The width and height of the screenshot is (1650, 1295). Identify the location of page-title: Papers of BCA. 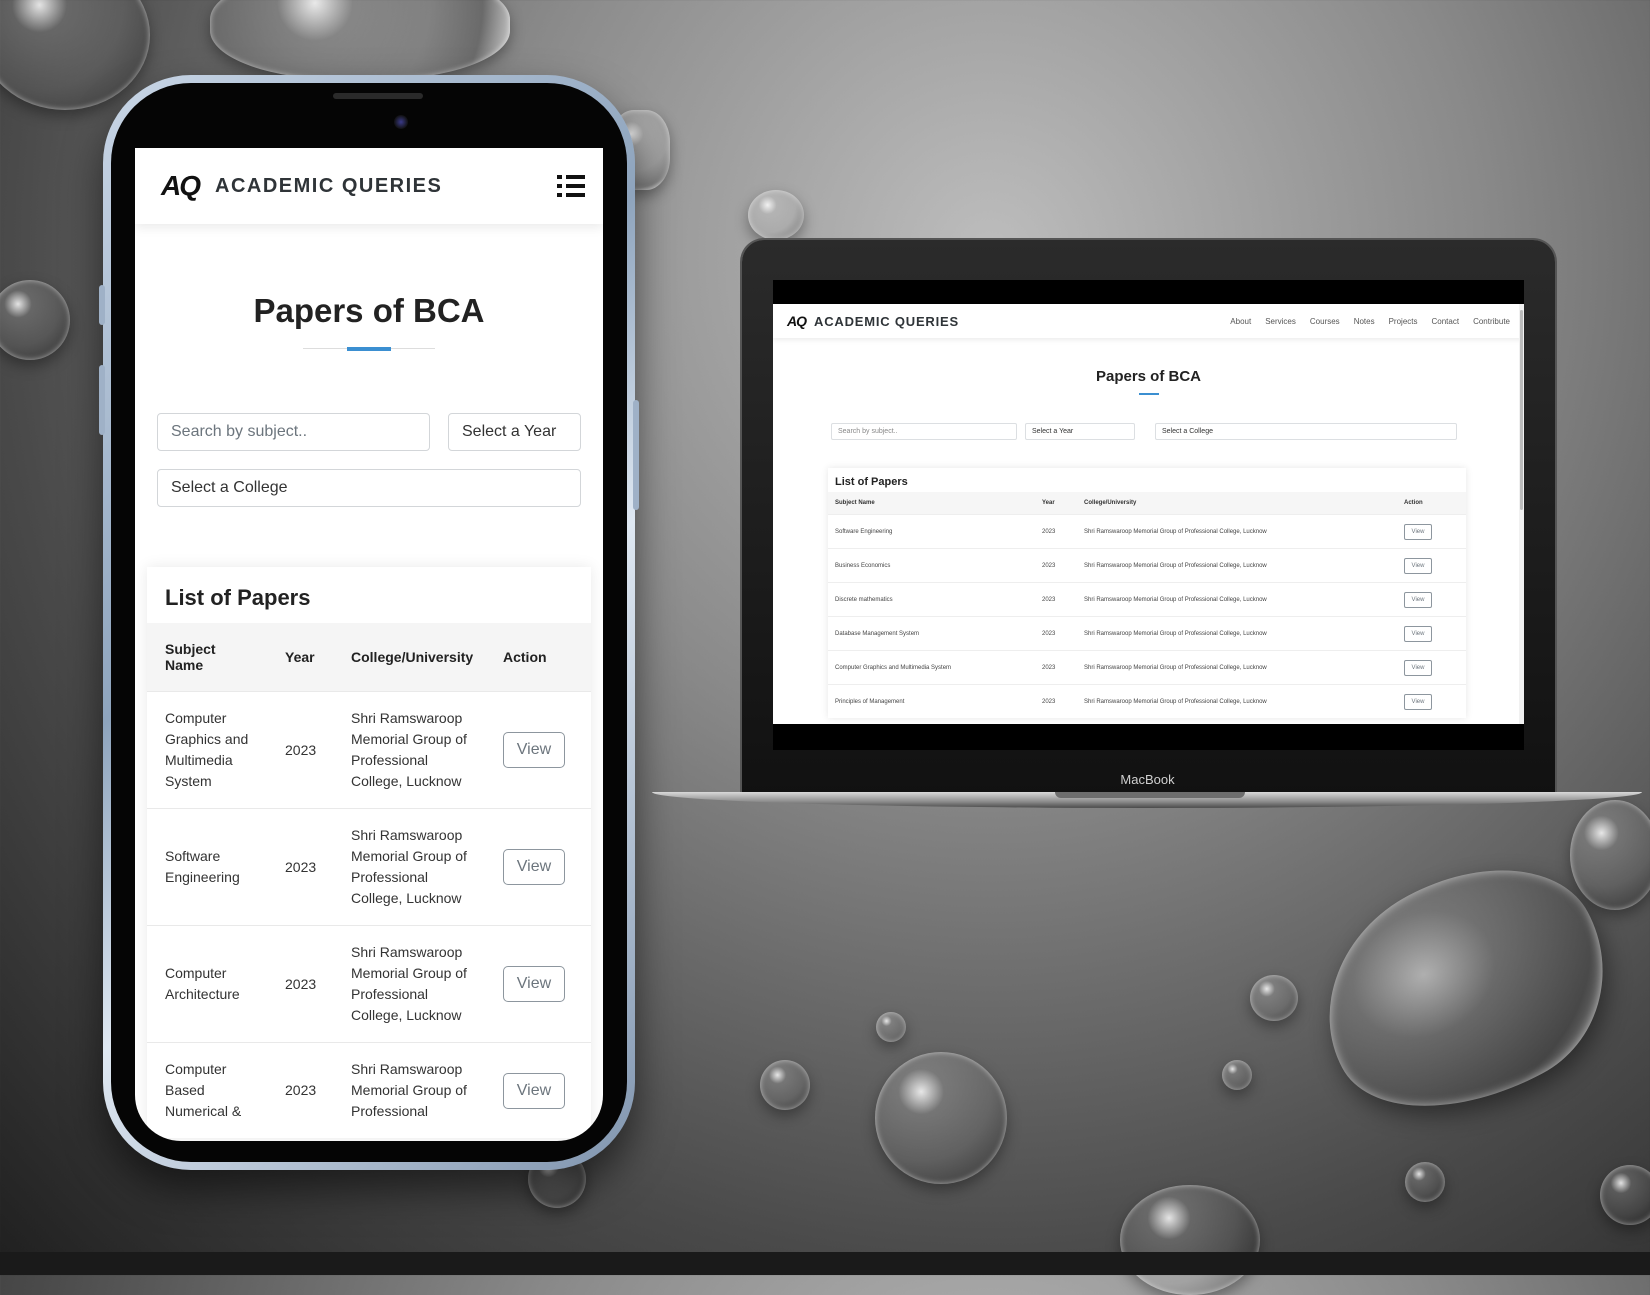
(369, 310).